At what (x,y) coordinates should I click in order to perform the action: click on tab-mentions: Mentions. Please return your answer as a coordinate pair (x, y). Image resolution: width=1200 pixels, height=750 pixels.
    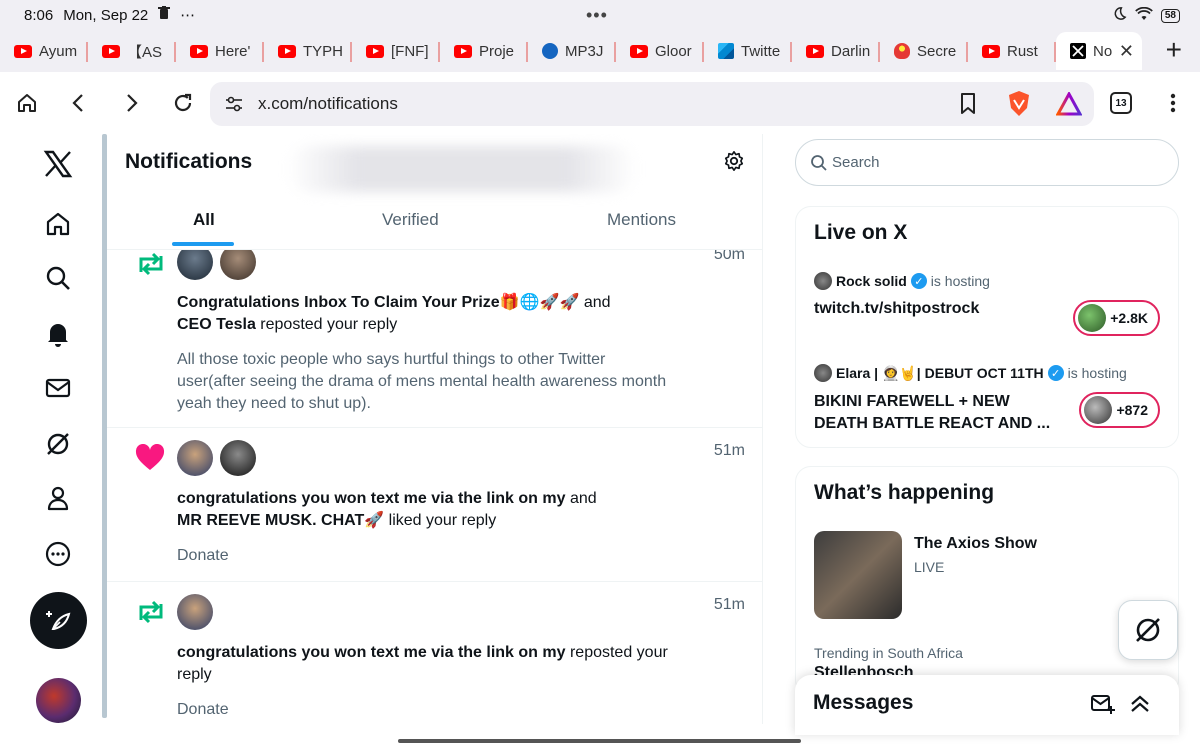
    Looking at the image, I should click on (641, 220).